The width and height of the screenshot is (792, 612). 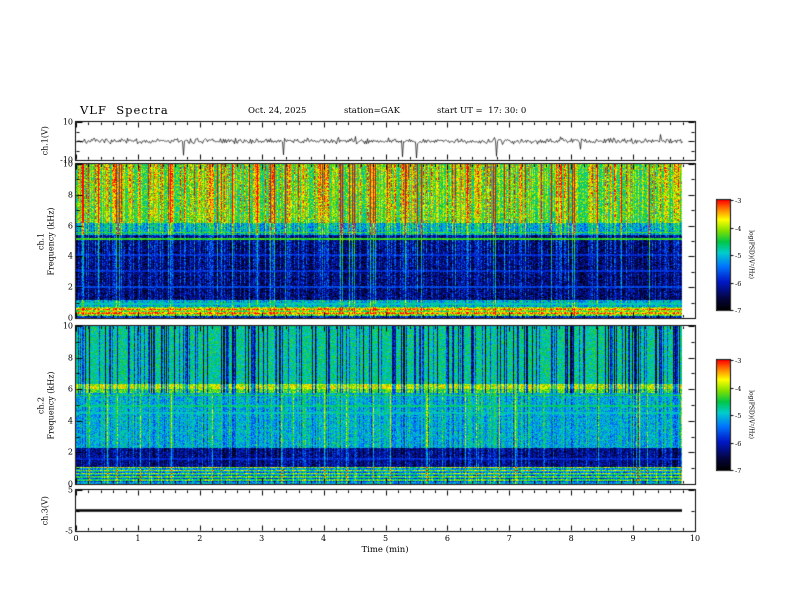 I want to click on ch1-frequency-axis-label: ch.1 Frequency (kHz), so click(x=46, y=242).